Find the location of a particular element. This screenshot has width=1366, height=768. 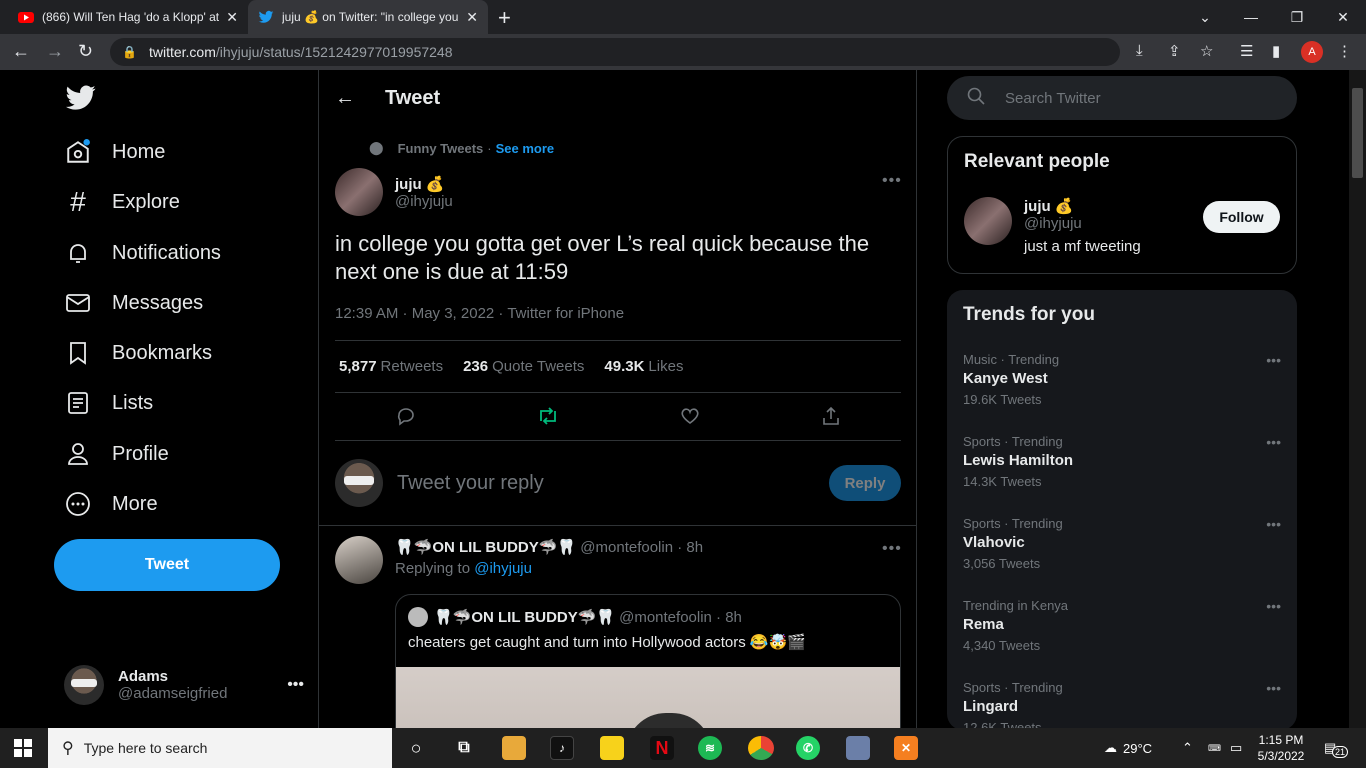

author-handle: @ihyjuju is located at coordinates (424, 201).